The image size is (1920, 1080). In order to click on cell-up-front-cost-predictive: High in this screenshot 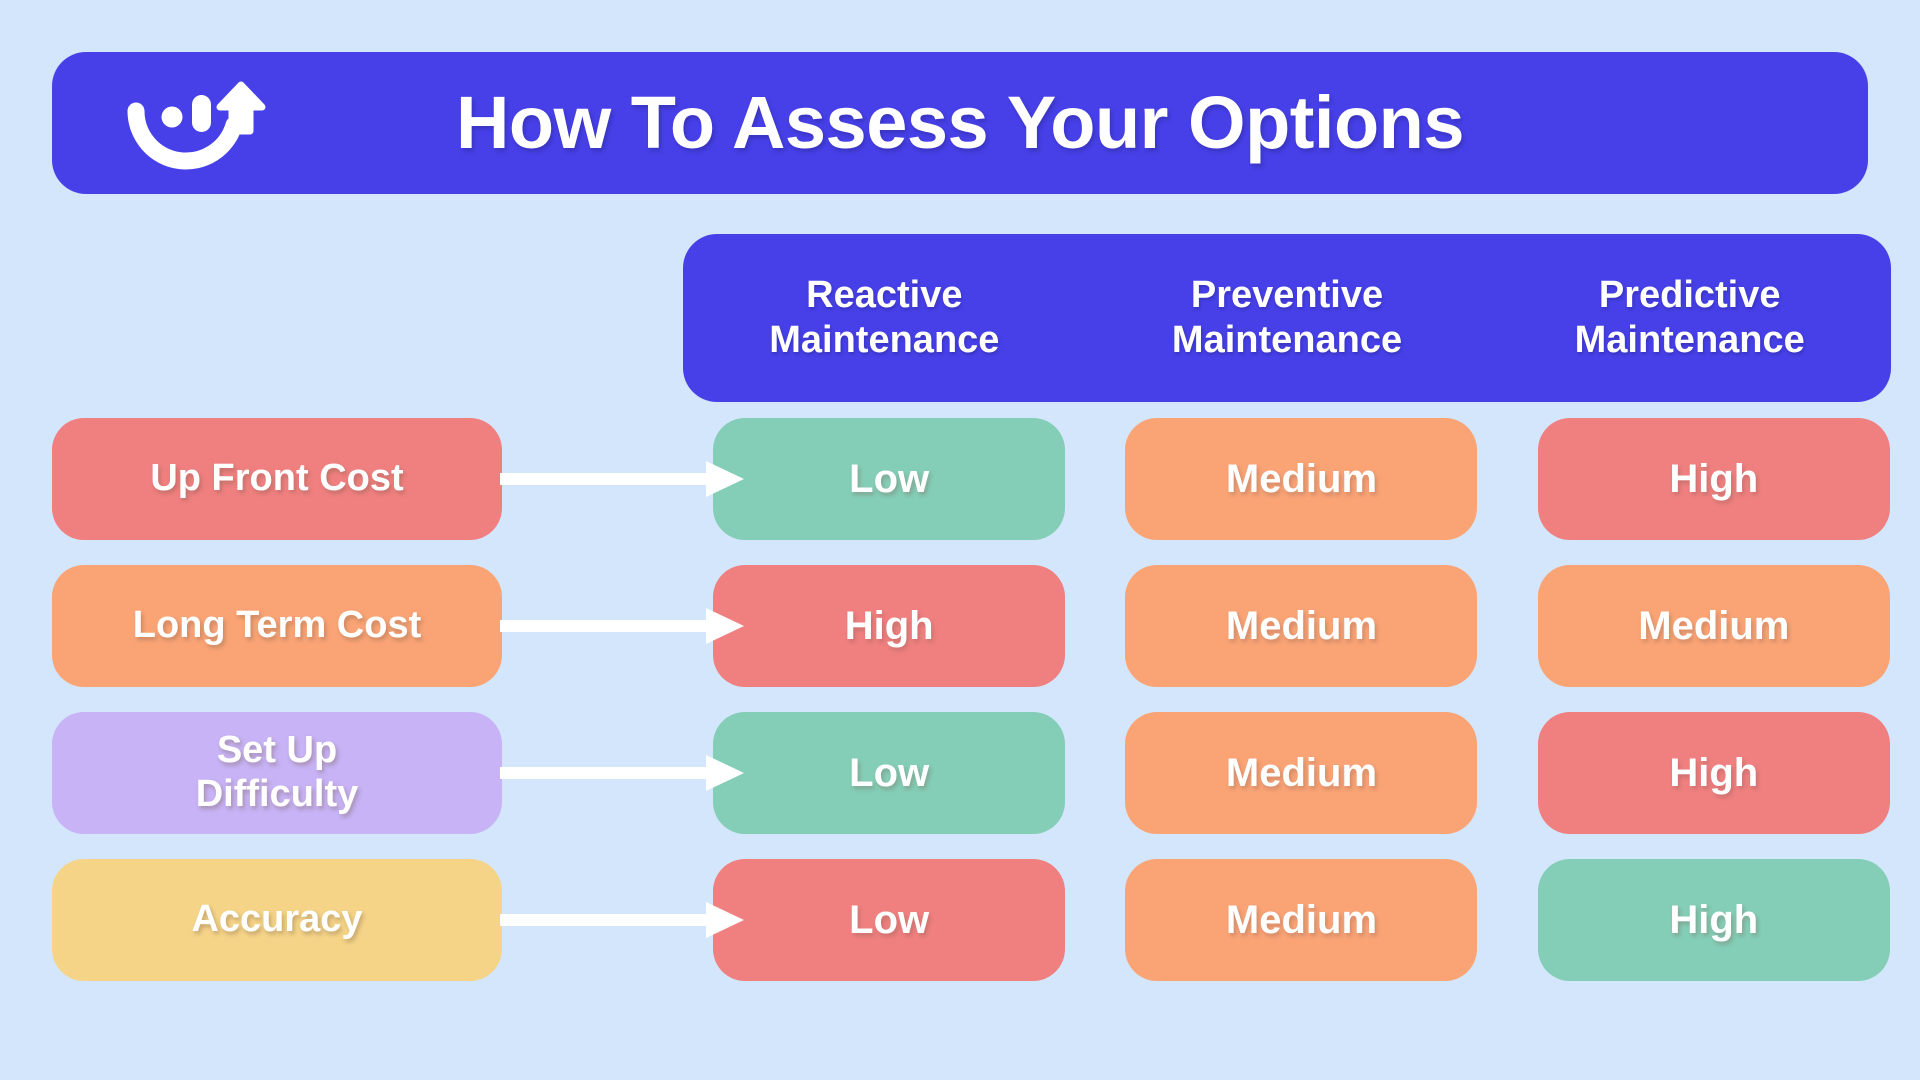, I will do `click(1713, 479)`.